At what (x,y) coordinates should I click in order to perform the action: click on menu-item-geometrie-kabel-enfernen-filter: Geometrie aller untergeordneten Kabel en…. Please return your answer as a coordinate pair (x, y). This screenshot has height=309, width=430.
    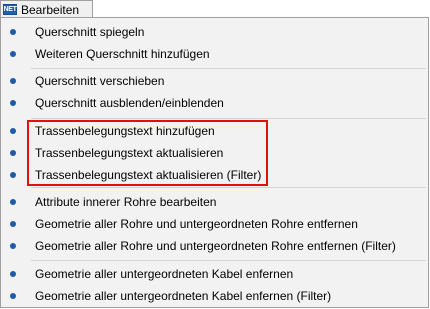
    Looking at the image, I should click on (214, 296).